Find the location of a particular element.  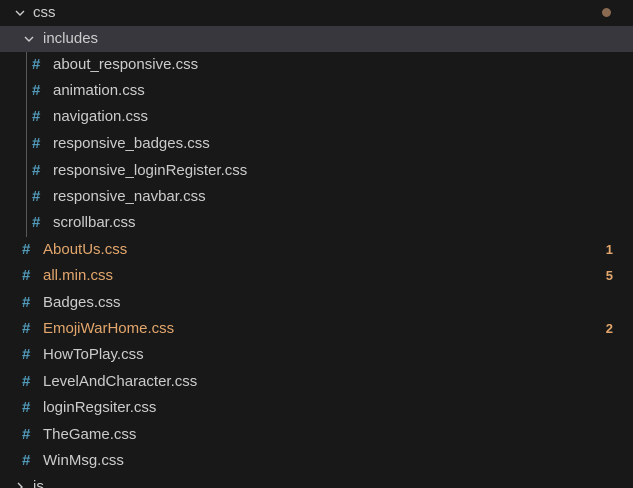

file-label: AboutUs.css is located at coordinates (85, 249).